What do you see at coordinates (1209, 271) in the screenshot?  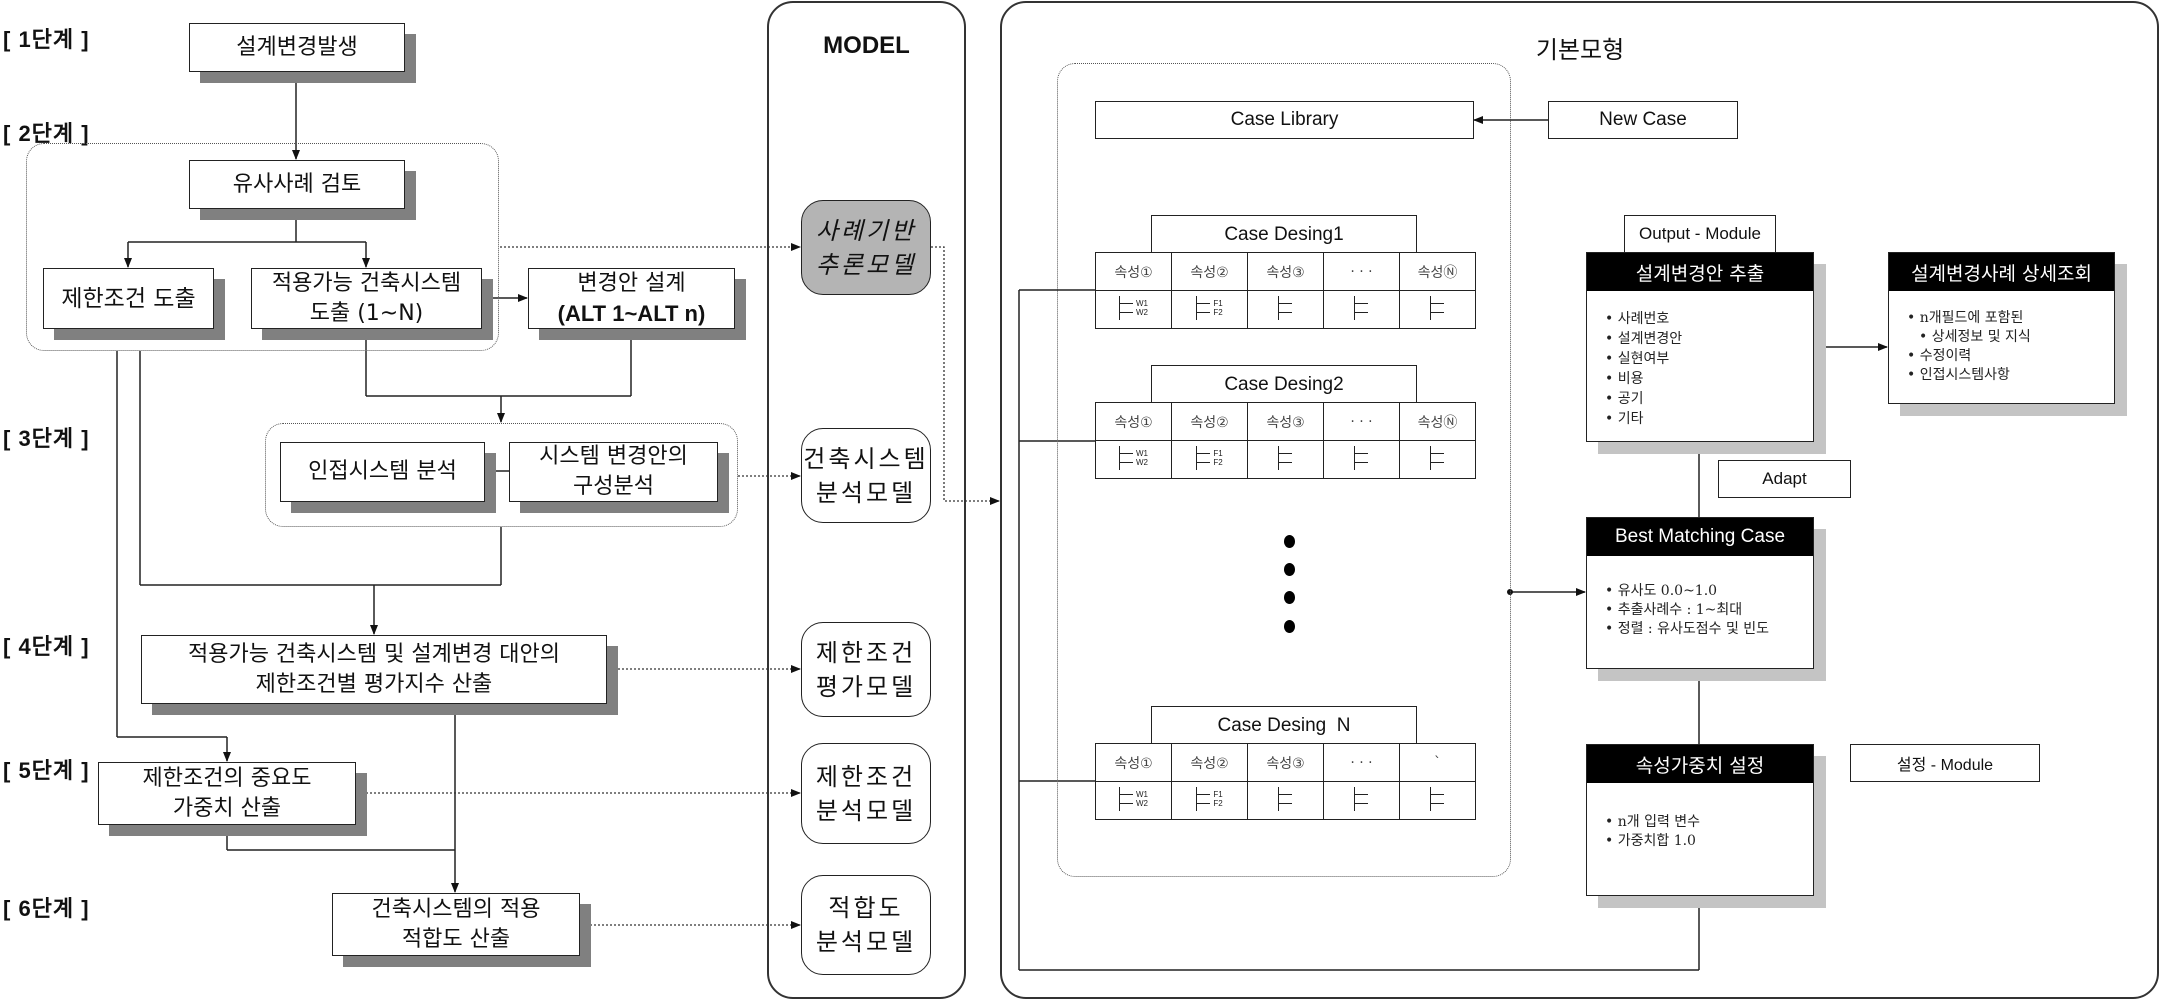 I see `attribute-header-cell: 속성②` at bounding box center [1209, 271].